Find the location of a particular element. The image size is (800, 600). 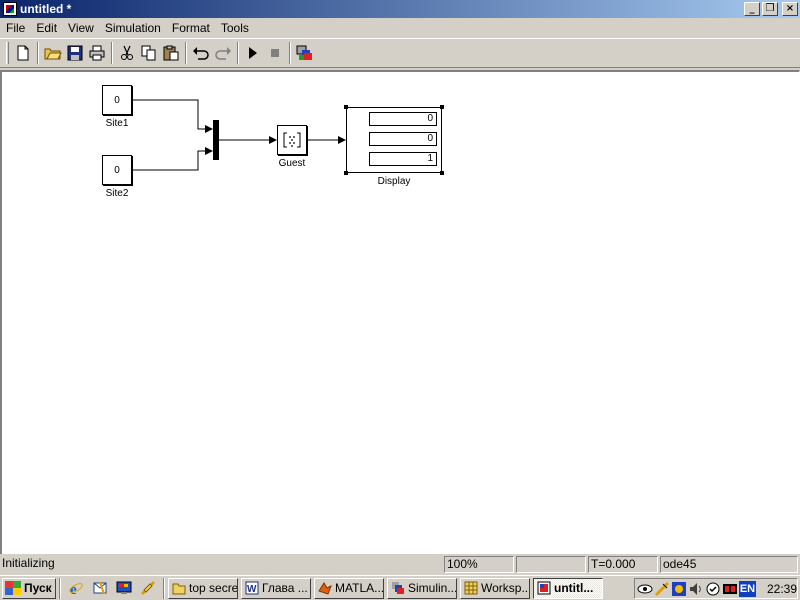

display-value-2: 0 is located at coordinates (403, 139).